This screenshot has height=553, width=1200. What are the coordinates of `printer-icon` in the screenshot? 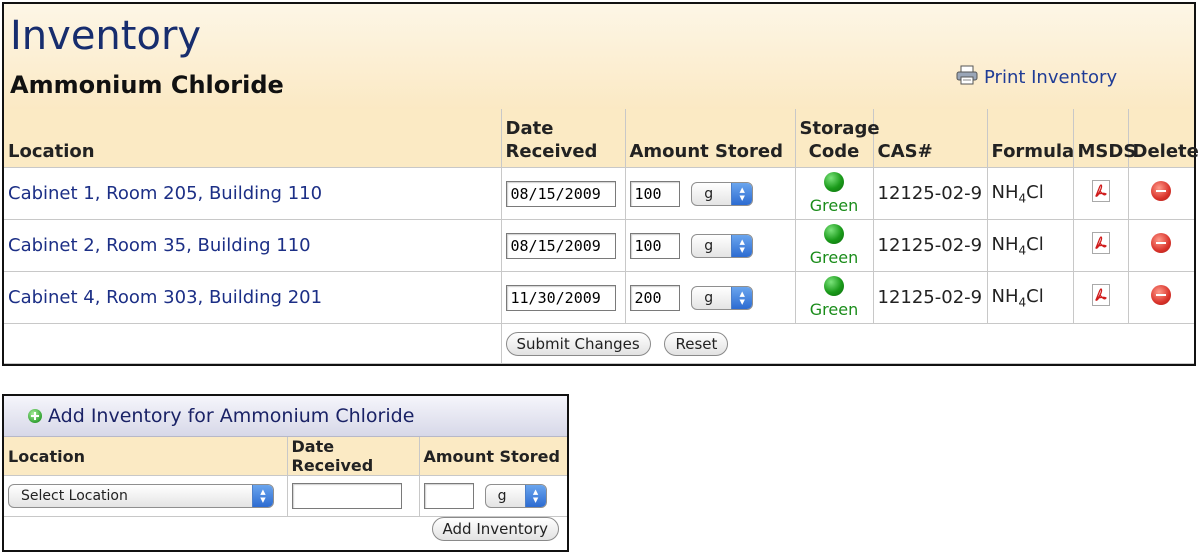 It's located at (967, 77).